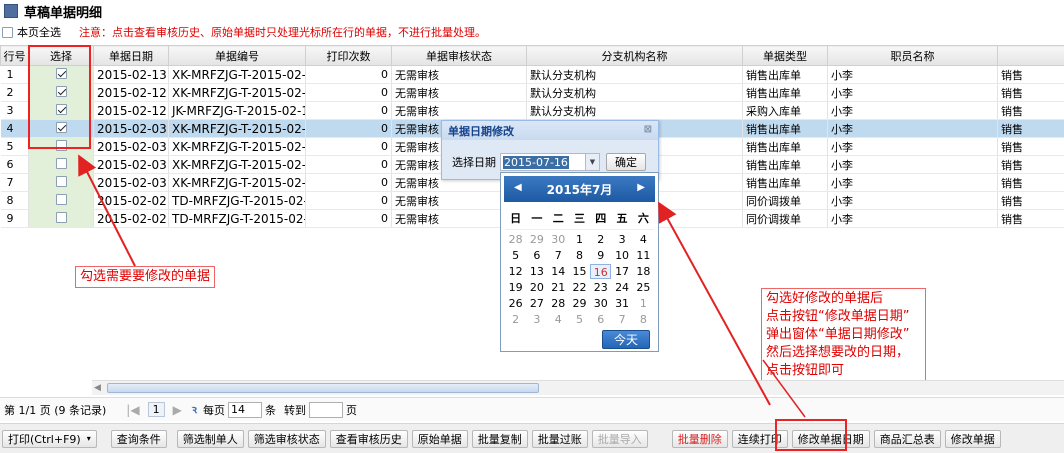  What do you see at coordinates (626, 339) in the screenshot?
I see `today-button: 今天` at bounding box center [626, 339].